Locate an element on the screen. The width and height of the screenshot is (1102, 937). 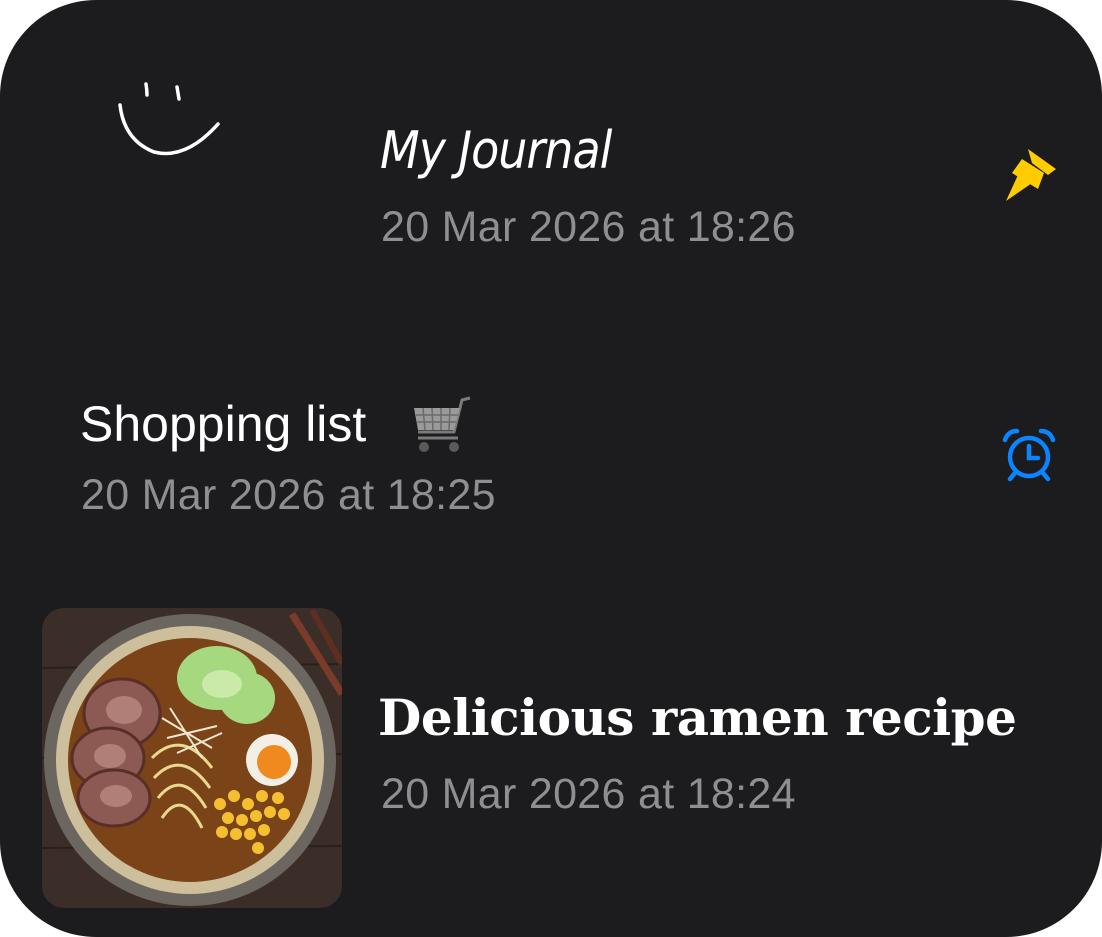
note-date: 20 Mar 2026 at 18:25 is located at coordinates (288, 495).